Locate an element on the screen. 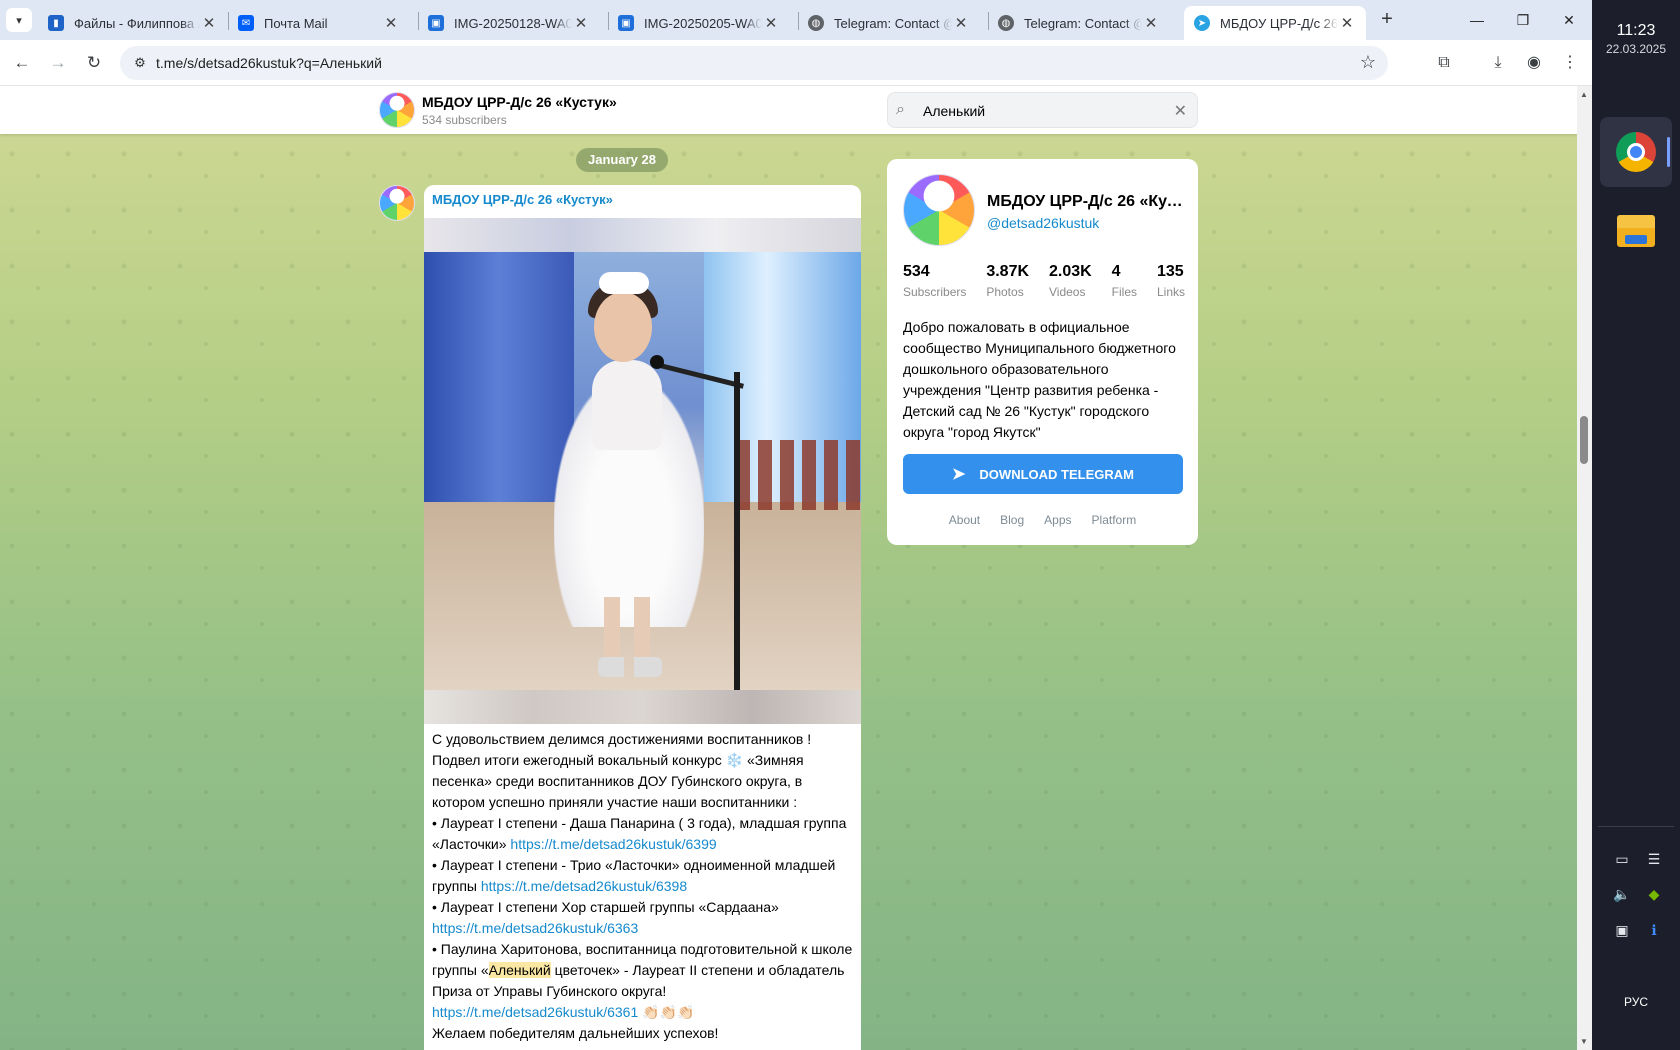 Image resolution: width=1680 pixels, height=1050 pixels. scroll-up-icon: ▲ is located at coordinates (1584, 94).